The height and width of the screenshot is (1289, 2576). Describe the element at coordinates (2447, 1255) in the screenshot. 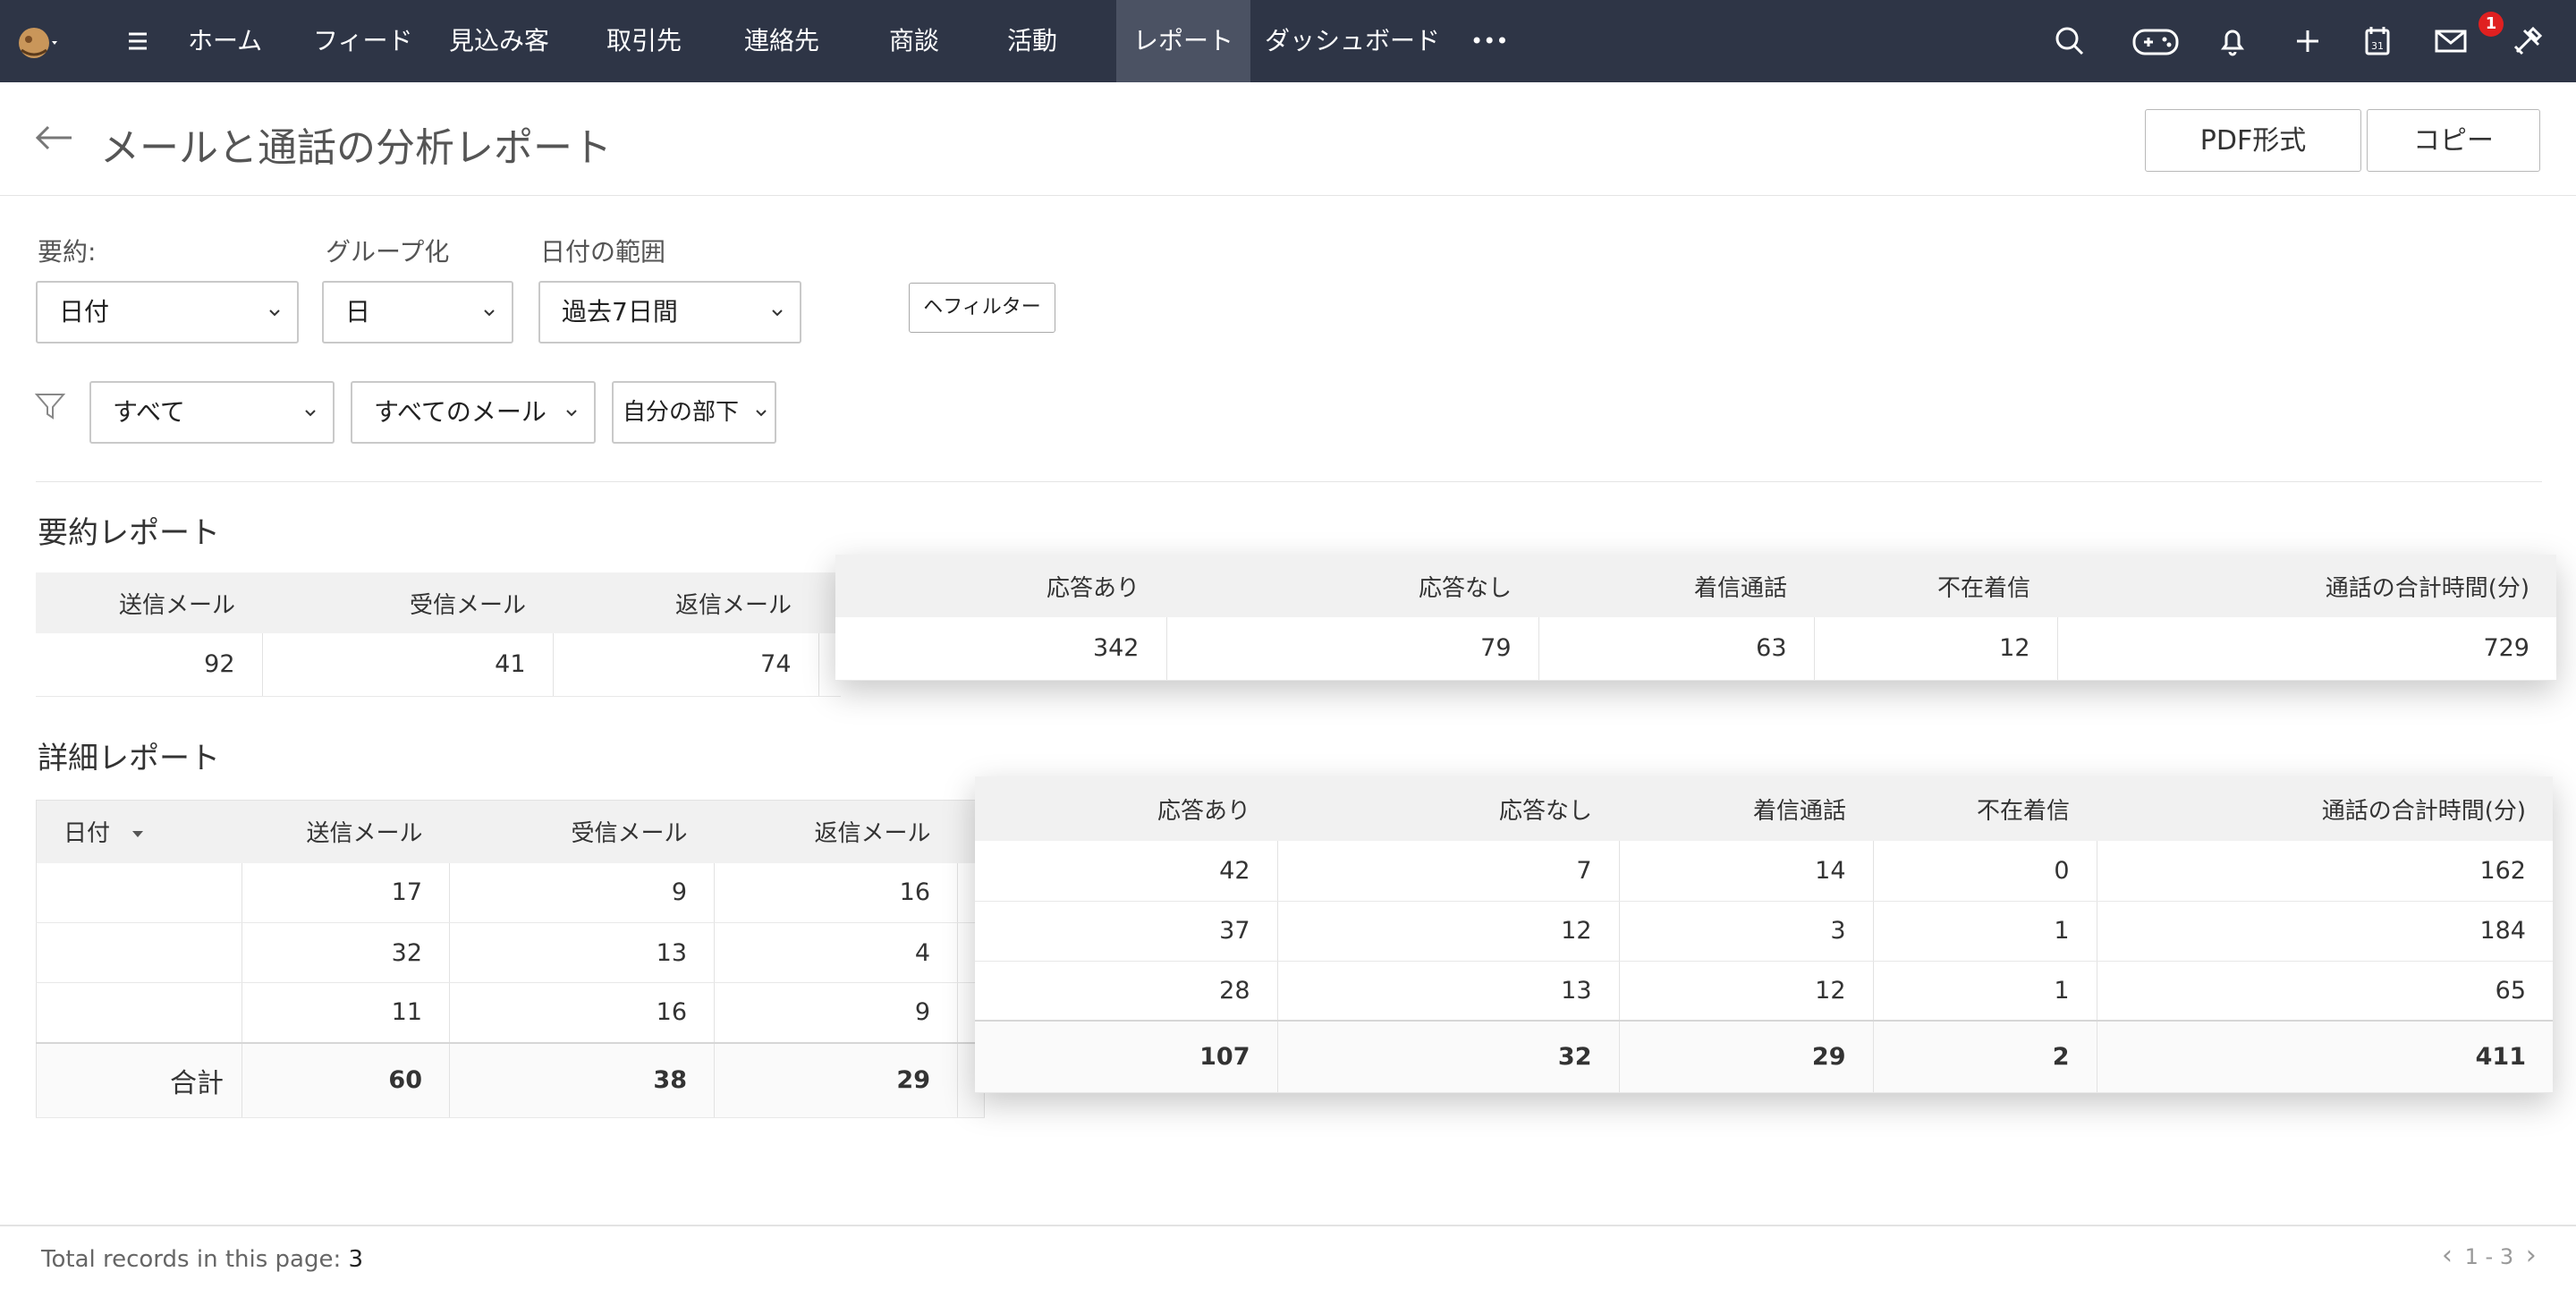

I see `previous-page-icon: ‹` at that location.